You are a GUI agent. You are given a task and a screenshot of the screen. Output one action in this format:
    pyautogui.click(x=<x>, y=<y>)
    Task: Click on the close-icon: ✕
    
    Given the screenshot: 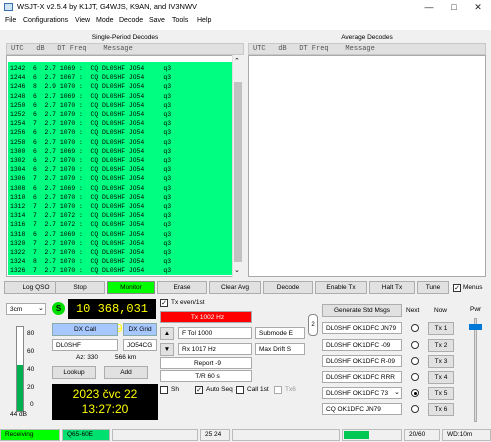 What is the action you would take?
    pyautogui.click(x=478, y=7)
    